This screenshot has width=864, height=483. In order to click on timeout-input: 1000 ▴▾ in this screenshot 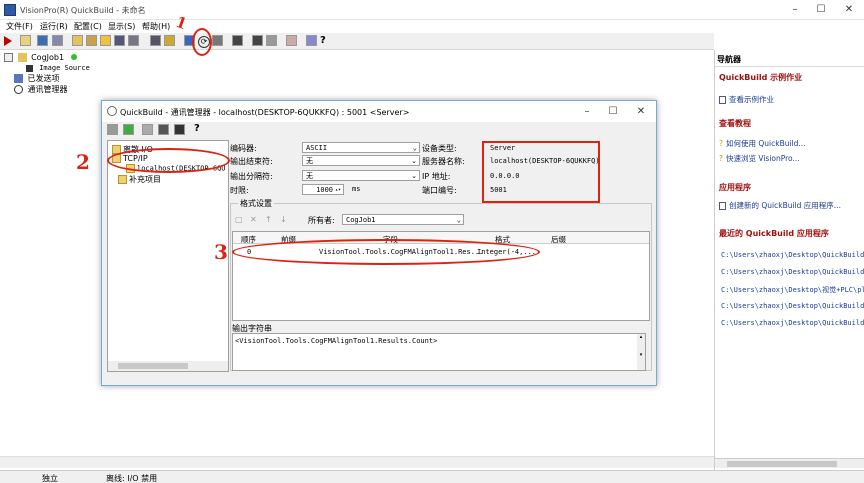, I will do `click(323, 189)`.